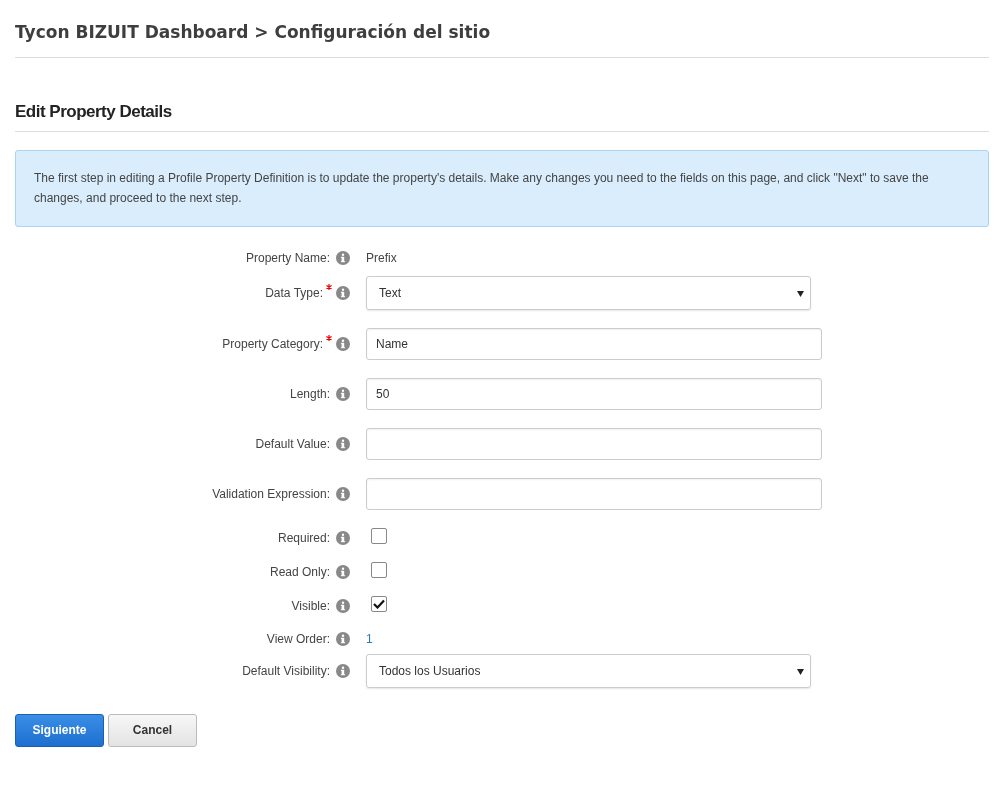 Image resolution: width=1004 pixels, height=790 pixels. What do you see at coordinates (94, 112) in the screenshot?
I see `section-title: Edit Property Details` at bounding box center [94, 112].